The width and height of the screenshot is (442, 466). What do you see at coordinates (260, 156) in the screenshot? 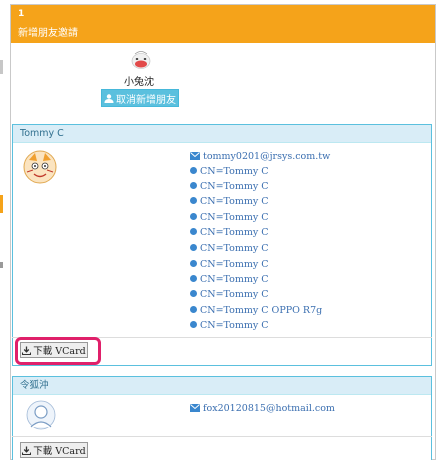
I see `contact-email: tommy0201@jrsys.com.tw` at bounding box center [260, 156].